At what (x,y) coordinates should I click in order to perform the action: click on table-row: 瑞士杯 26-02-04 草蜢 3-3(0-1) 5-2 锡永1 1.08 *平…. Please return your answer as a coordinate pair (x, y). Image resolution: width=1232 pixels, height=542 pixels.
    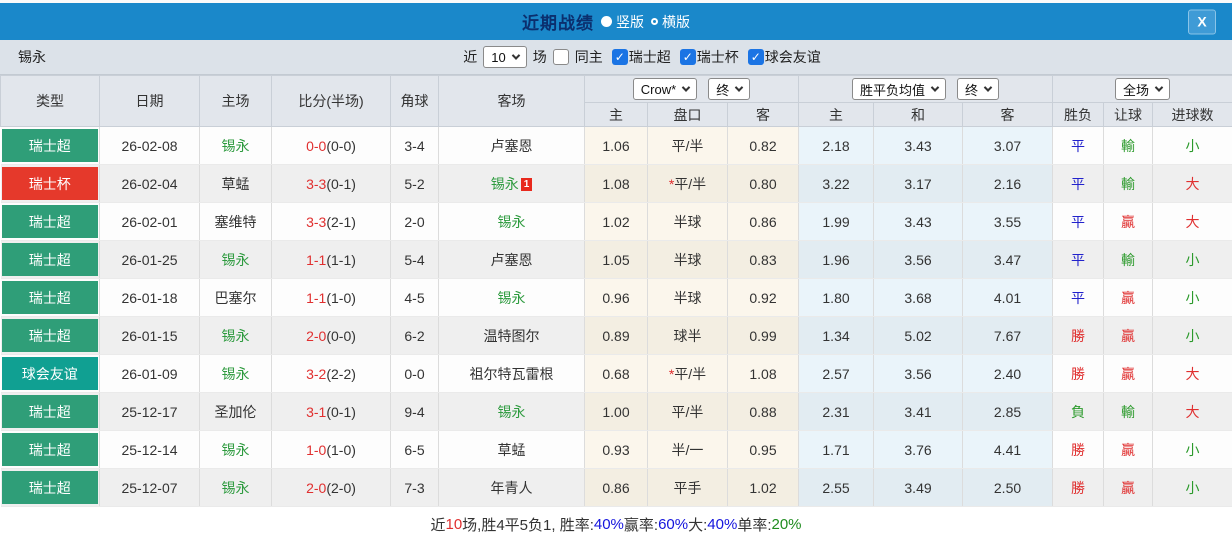
    Looking at the image, I should click on (616, 184).